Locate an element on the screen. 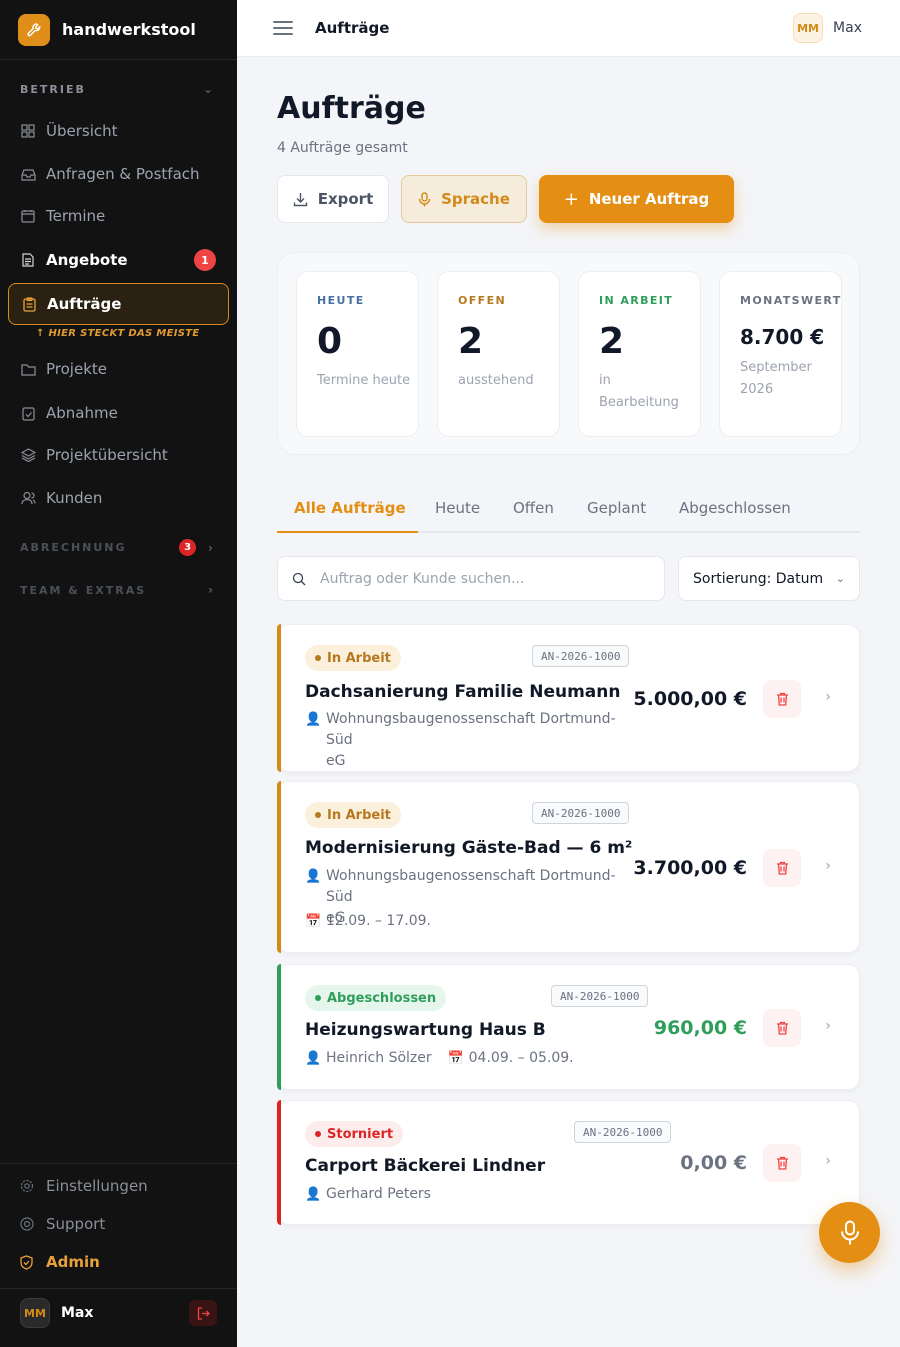 The width and height of the screenshot is (900, 1347). sidebar-item-angebote: Angebote 1 is located at coordinates (118, 260).